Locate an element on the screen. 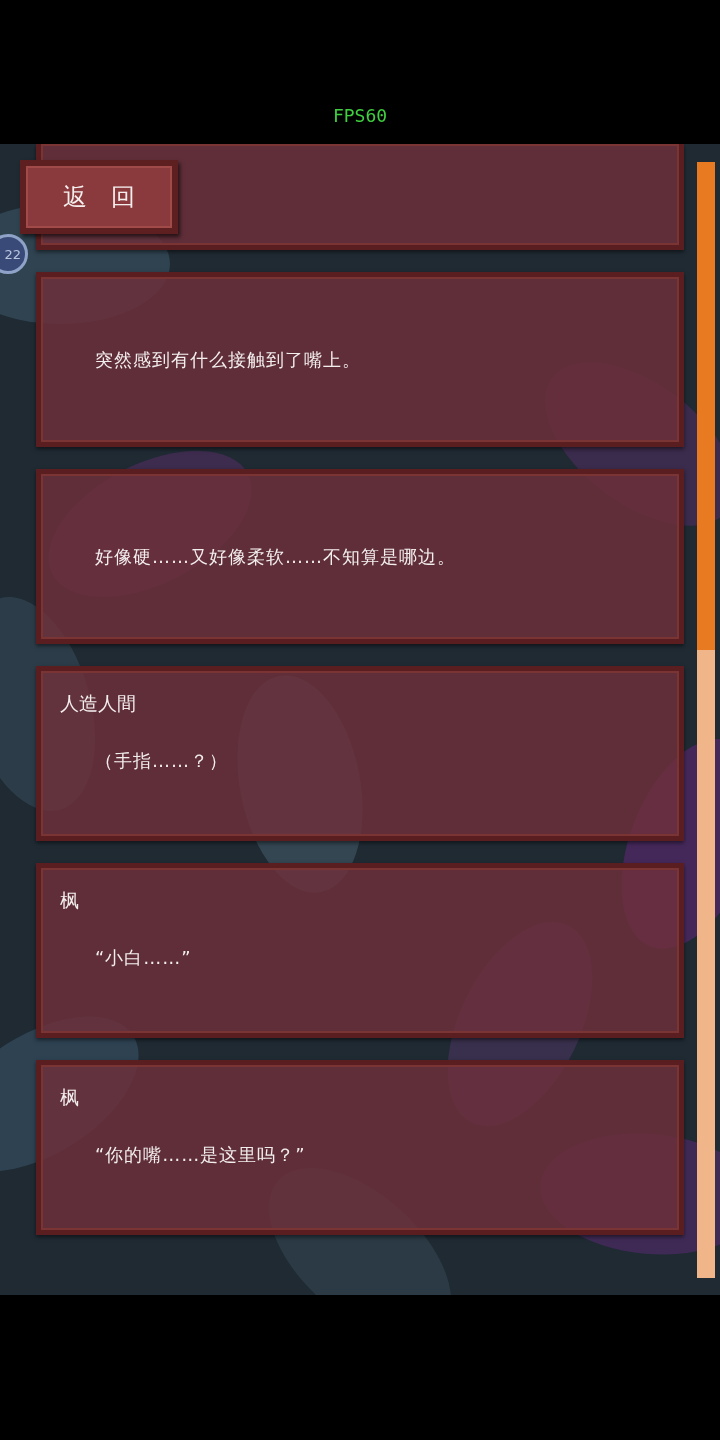  dialogue-text: “小白……” is located at coordinates (143, 958).